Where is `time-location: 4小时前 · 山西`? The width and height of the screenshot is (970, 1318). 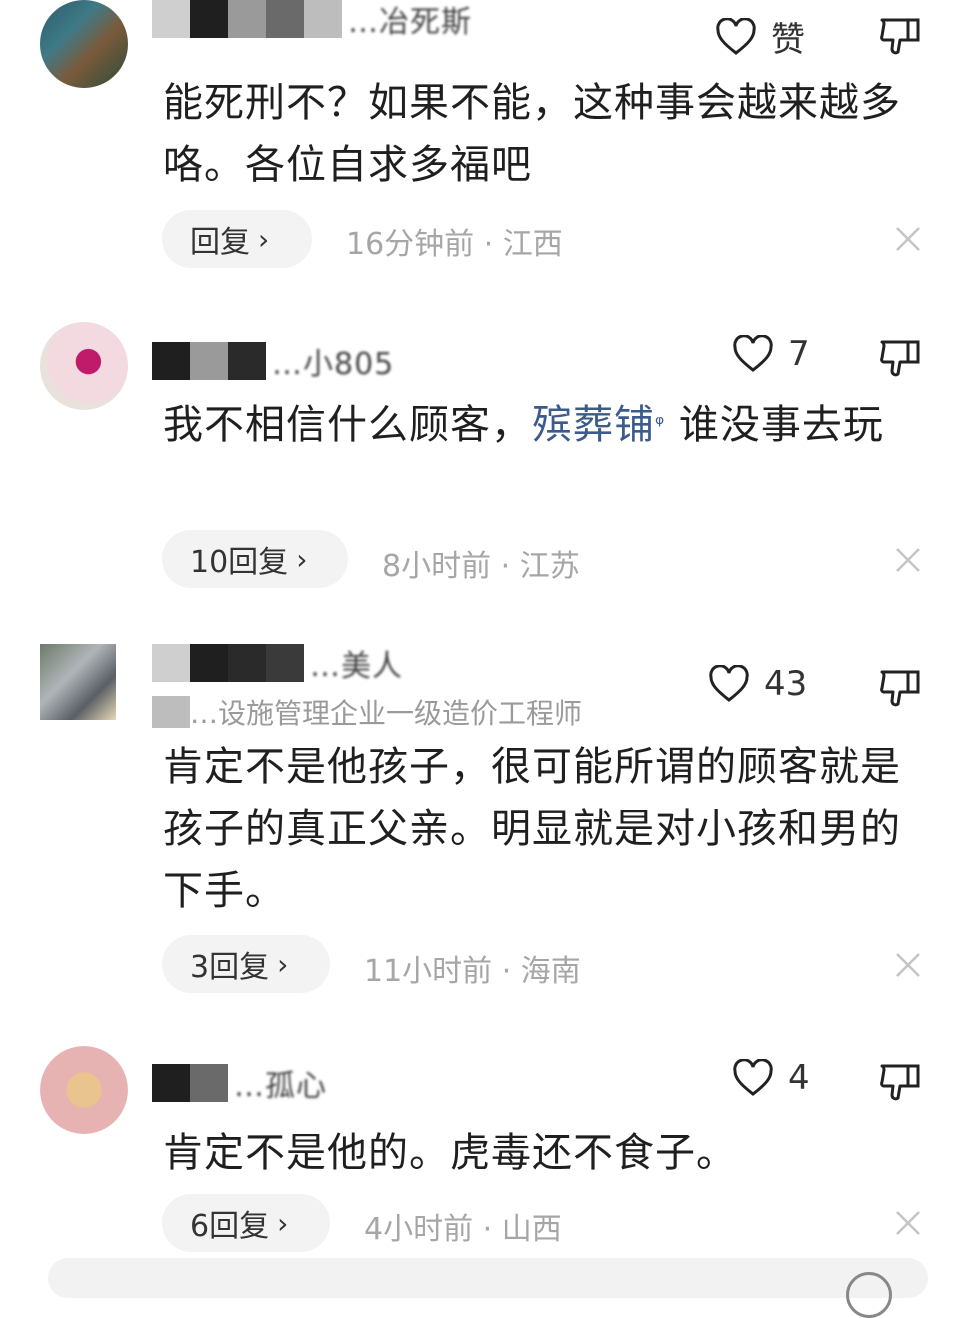
time-location: 4小时前 · 山西 is located at coordinates (463, 1229).